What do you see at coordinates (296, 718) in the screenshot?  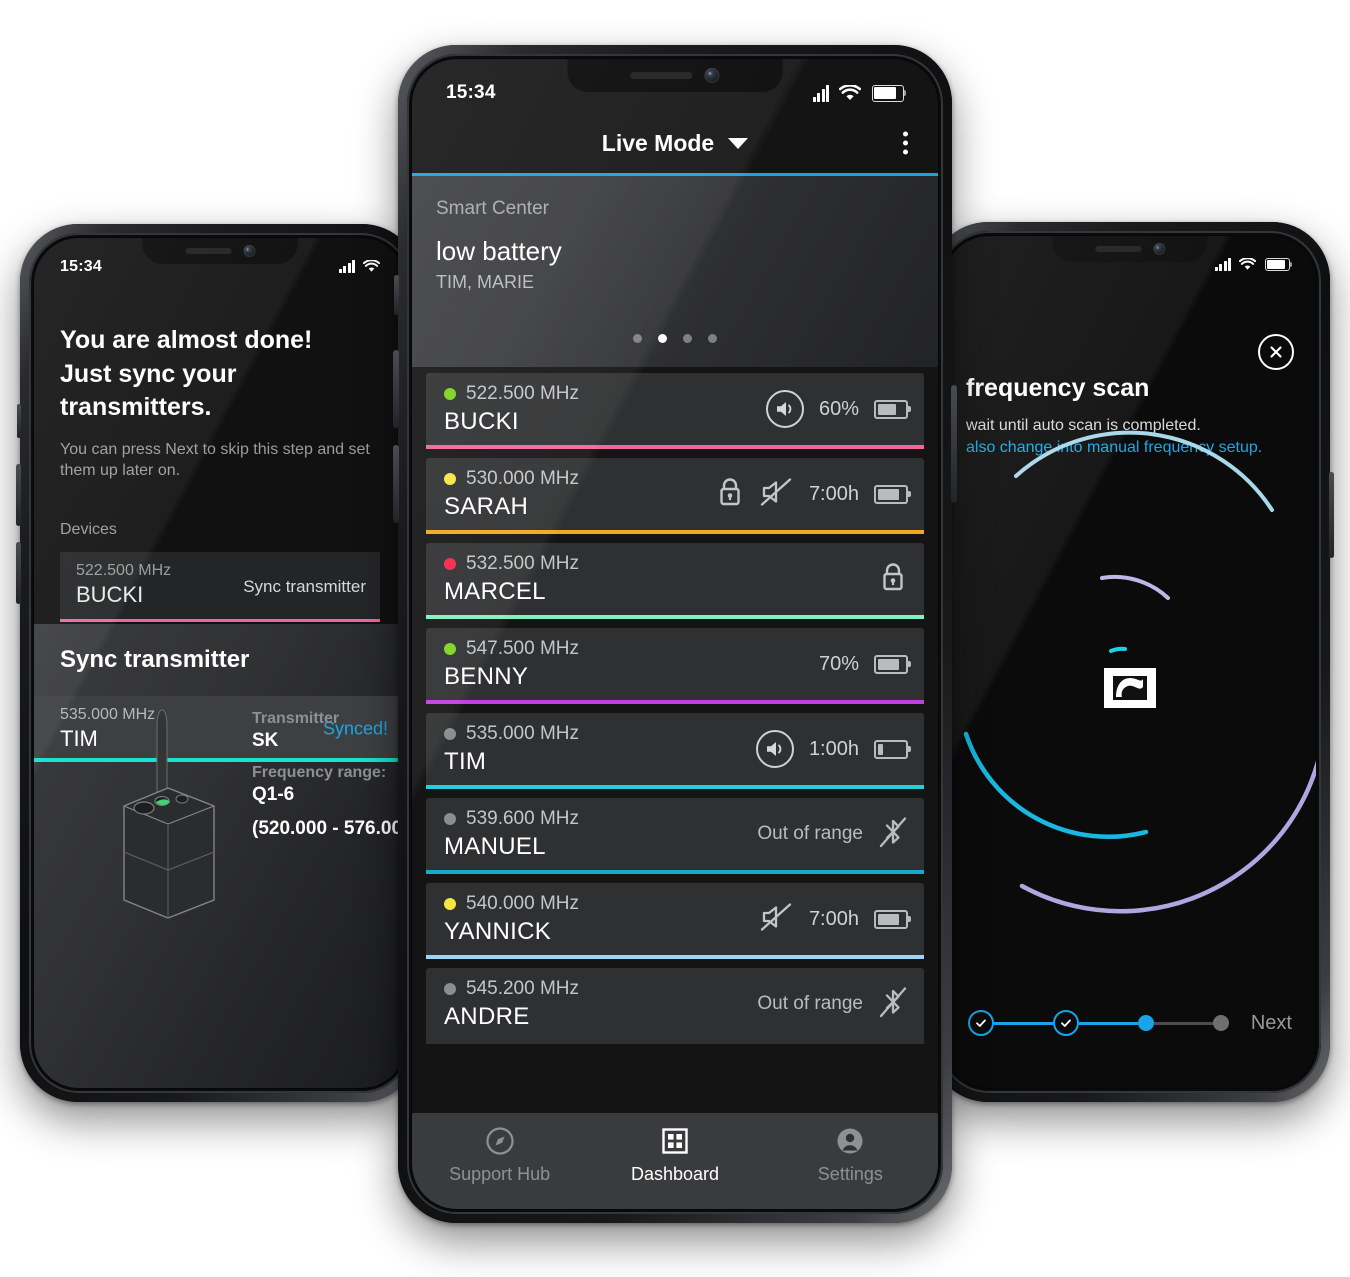 I see `transmitter-label: Transmitter` at bounding box center [296, 718].